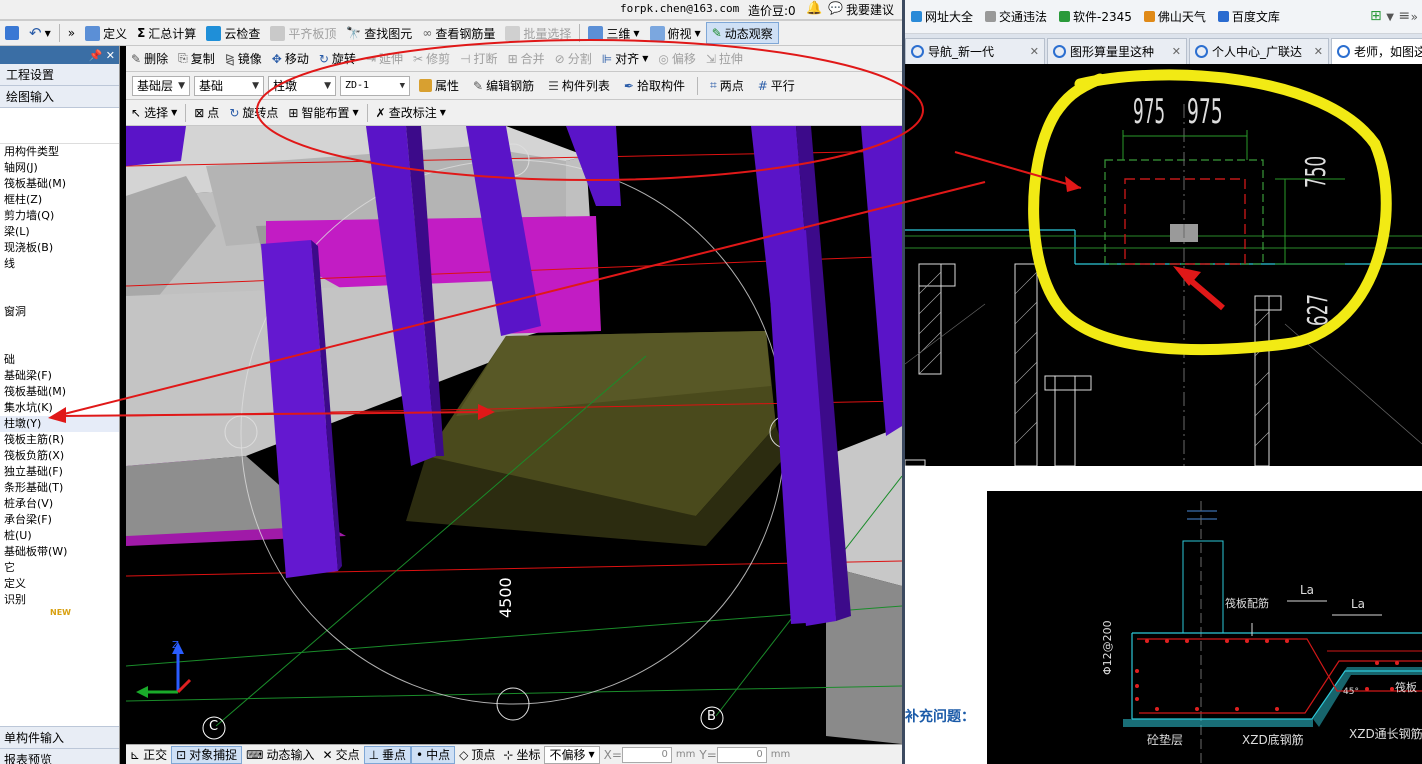  What do you see at coordinates (149, 59) in the screenshot?
I see `delete-button: ✎ 删除` at bounding box center [149, 59].